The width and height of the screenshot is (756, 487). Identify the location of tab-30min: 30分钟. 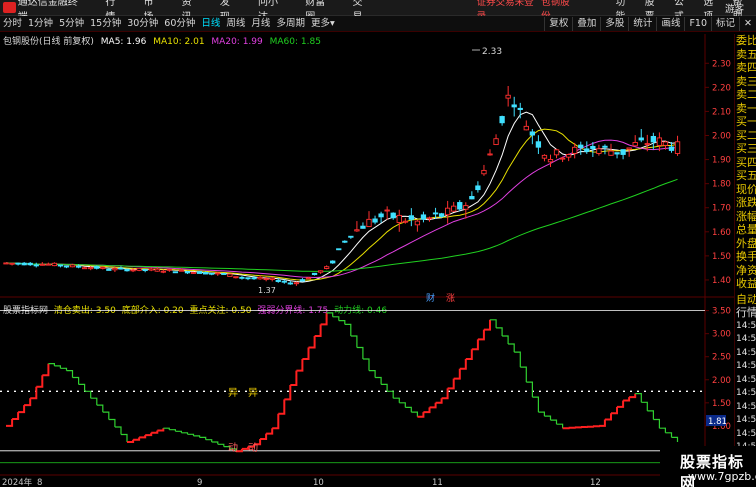
(142, 24).